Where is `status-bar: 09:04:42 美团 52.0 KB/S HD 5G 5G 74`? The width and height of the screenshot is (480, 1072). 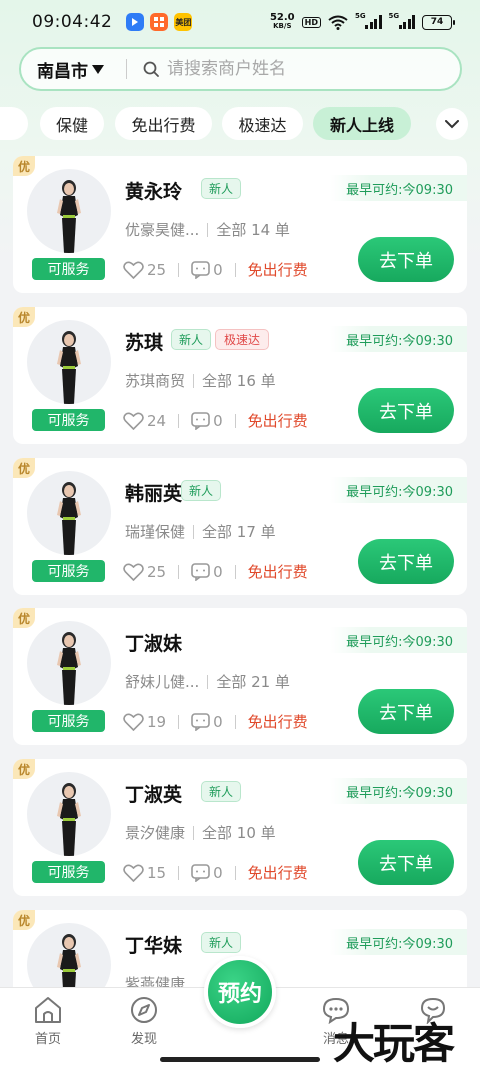
status-bar: 09:04:42 美团 52.0 KB/S HD 5G 5G 74 is located at coordinates (240, 22).